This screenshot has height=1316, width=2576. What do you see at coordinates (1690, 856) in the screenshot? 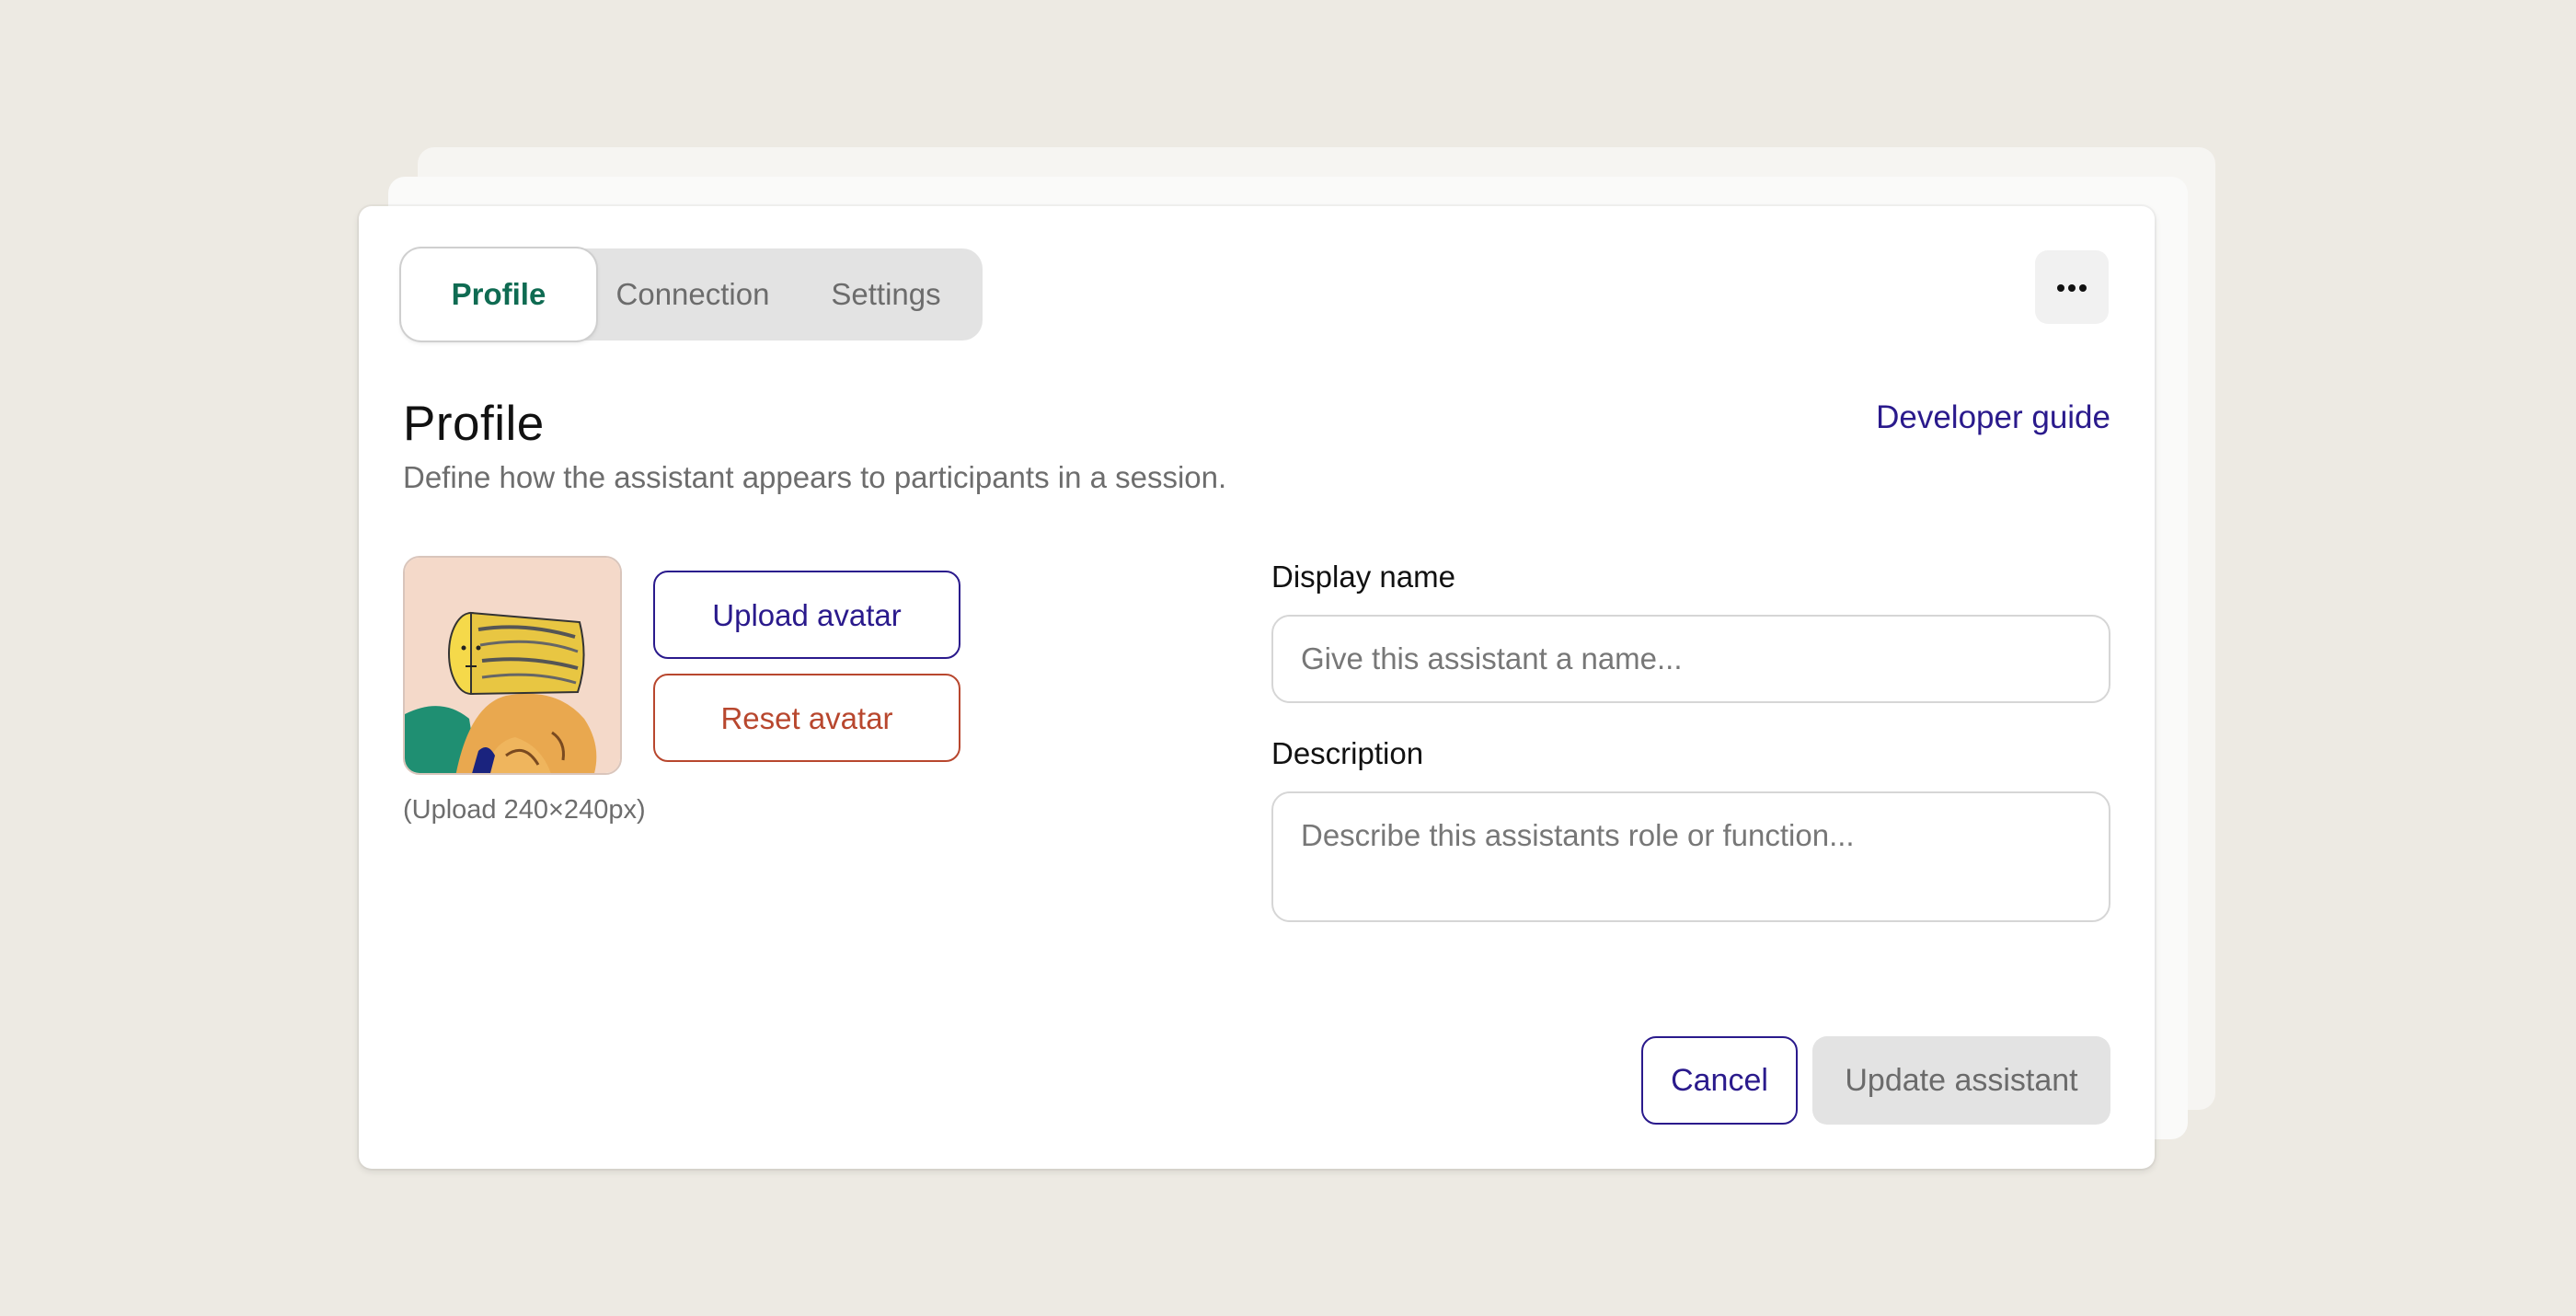
I see `description-input` at bounding box center [1690, 856].